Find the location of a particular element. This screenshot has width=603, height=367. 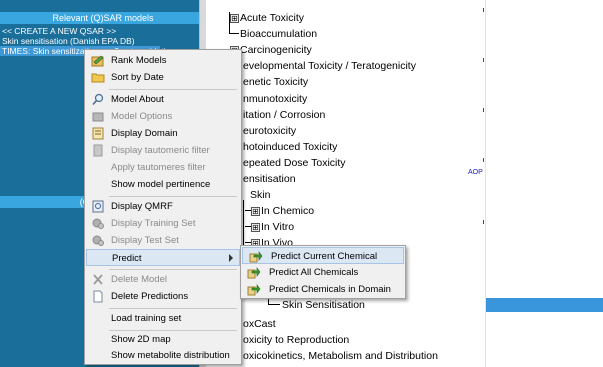

menu-item-label: Predict Current Chemical is located at coordinates (324, 256).